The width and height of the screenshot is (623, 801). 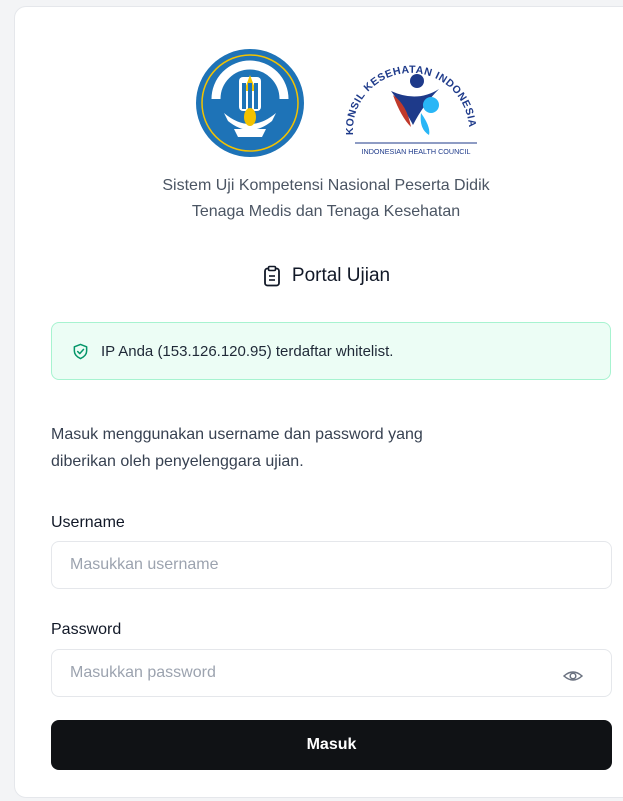 I want to click on password-input, so click(x=331, y=673).